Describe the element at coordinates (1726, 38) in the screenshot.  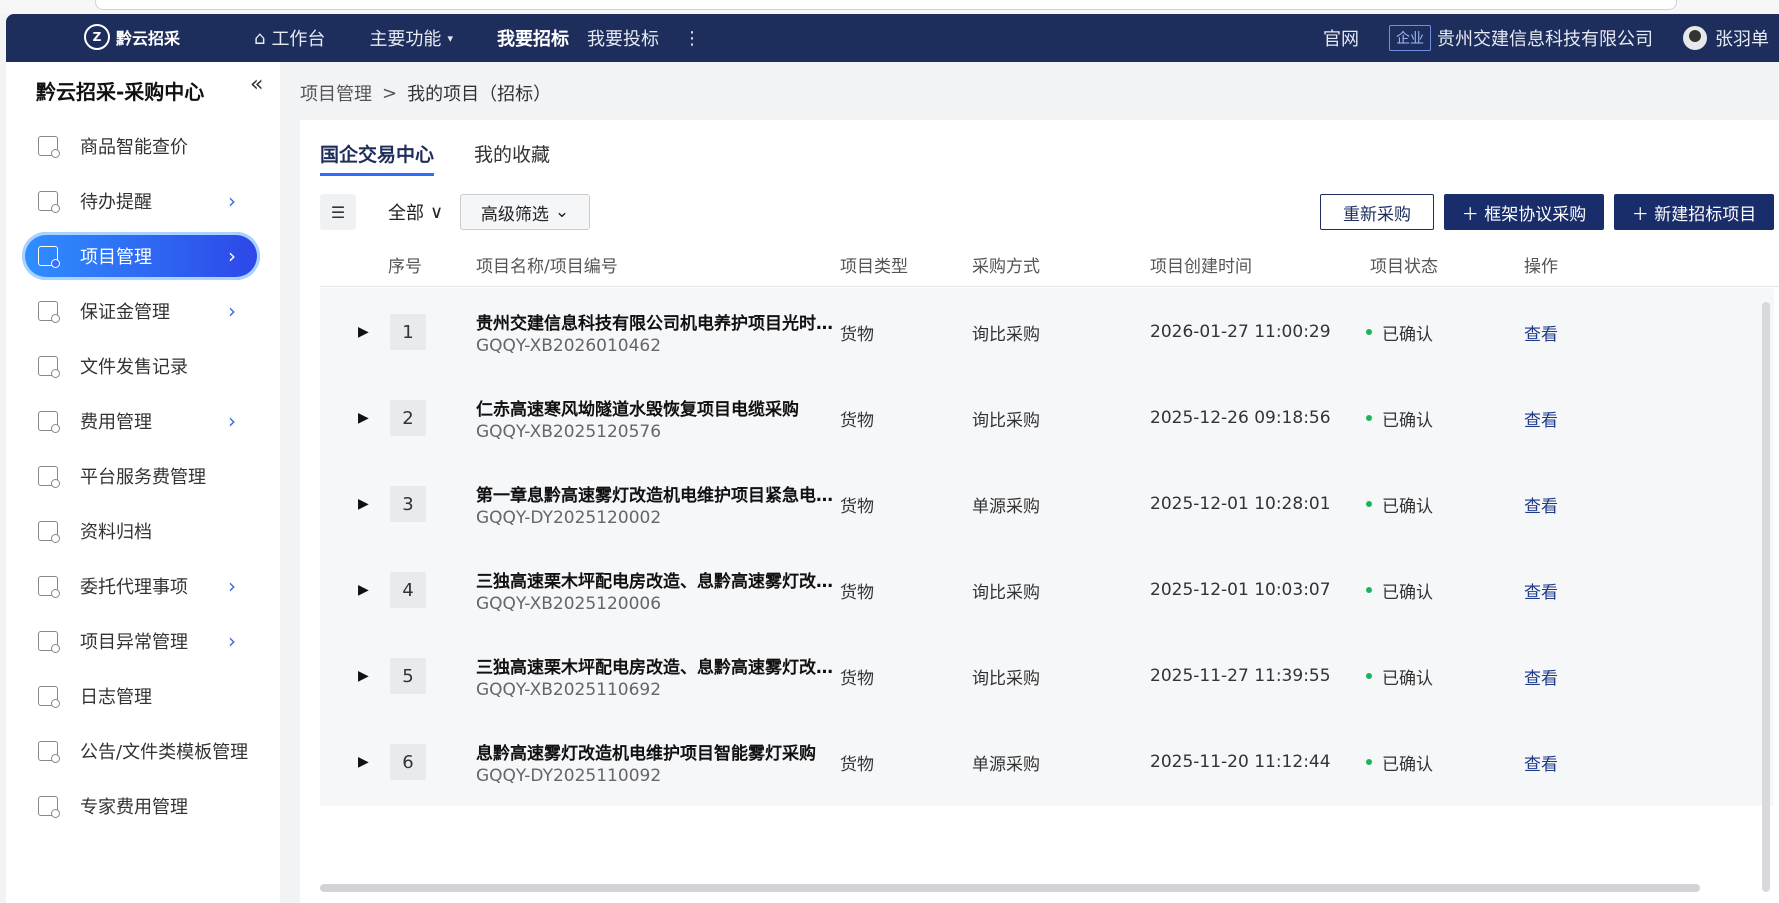
I see `user-menu: 张羽单` at that location.